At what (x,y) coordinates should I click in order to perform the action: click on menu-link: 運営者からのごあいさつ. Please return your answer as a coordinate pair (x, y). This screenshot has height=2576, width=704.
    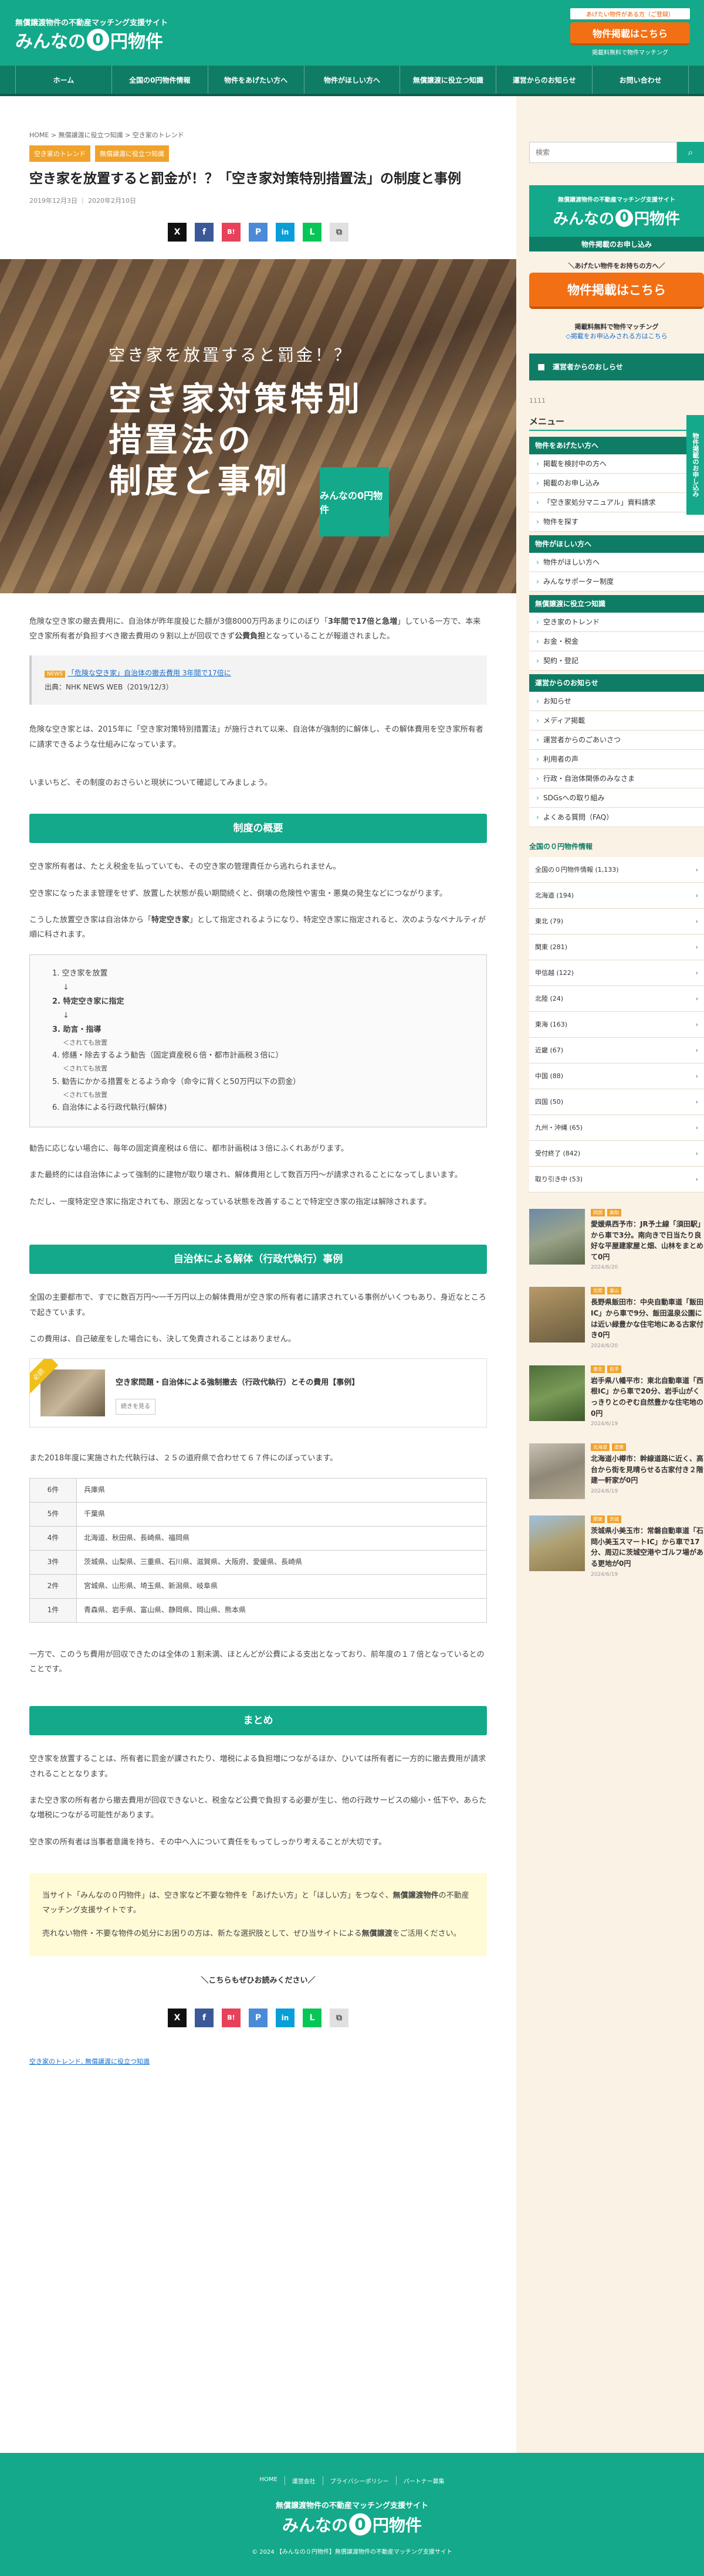
    Looking at the image, I should click on (616, 740).